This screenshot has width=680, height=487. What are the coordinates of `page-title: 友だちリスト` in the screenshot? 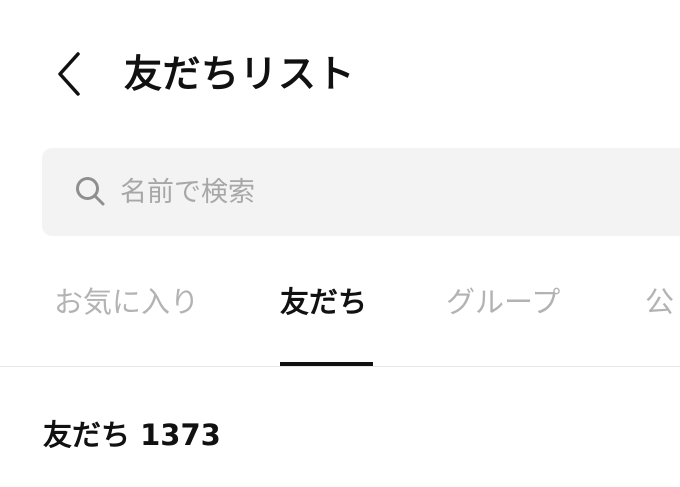 It's located at (240, 74).